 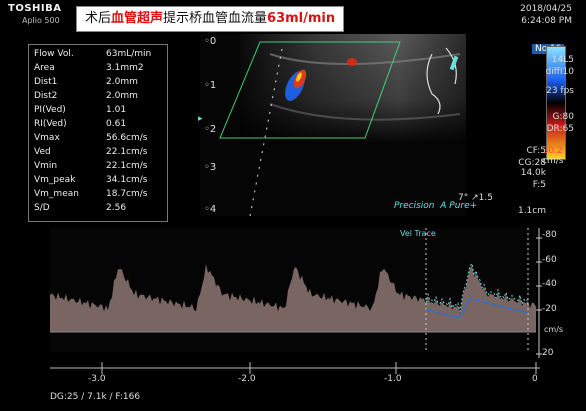 What do you see at coordinates (98, 166) in the screenshot?
I see `measurement-row: Vmin 22.1cm/s` at bounding box center [98, 166].